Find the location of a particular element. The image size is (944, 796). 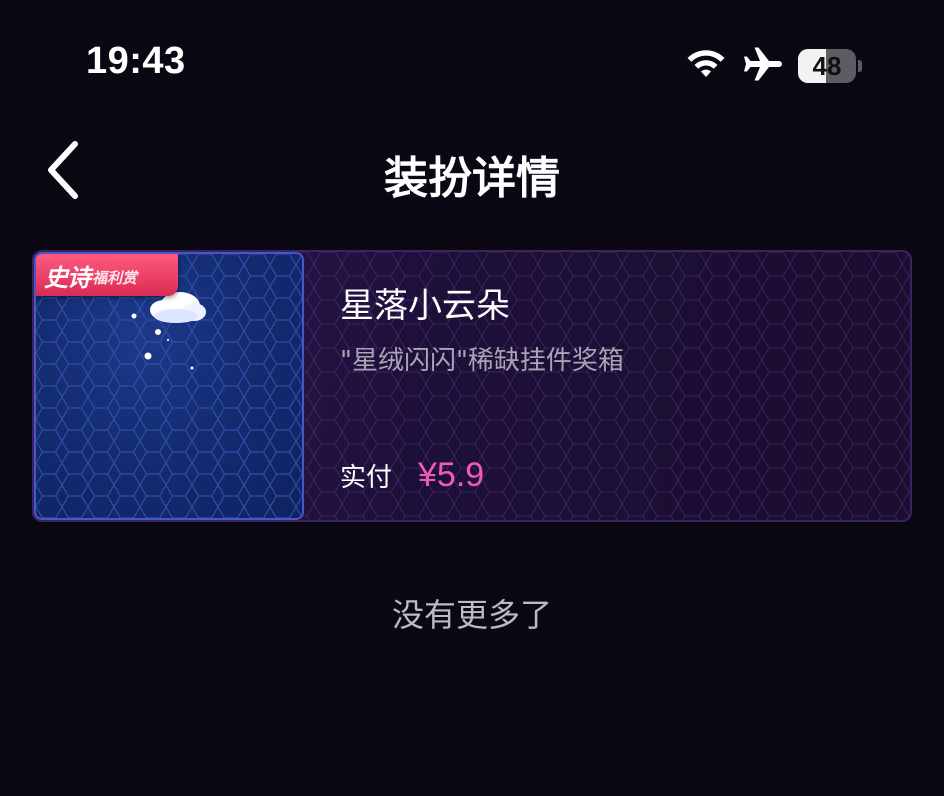

epic-badge: 史诗 福利赏 is located at coordinates (107, 275).